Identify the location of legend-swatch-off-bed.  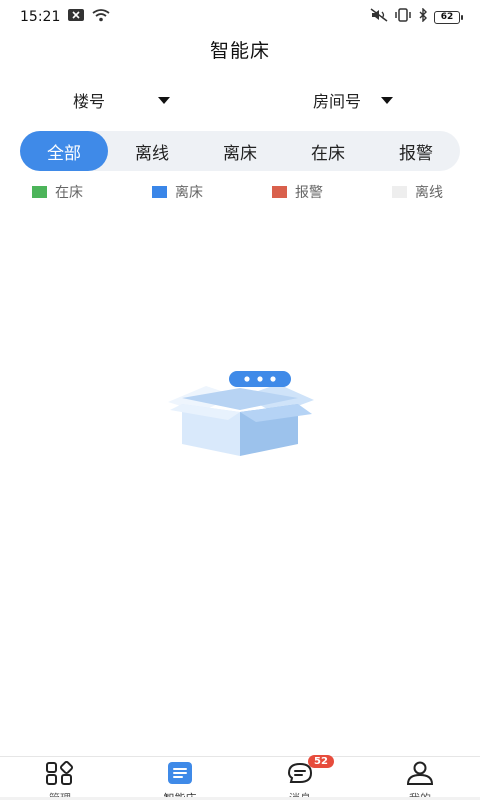
(159, 192).